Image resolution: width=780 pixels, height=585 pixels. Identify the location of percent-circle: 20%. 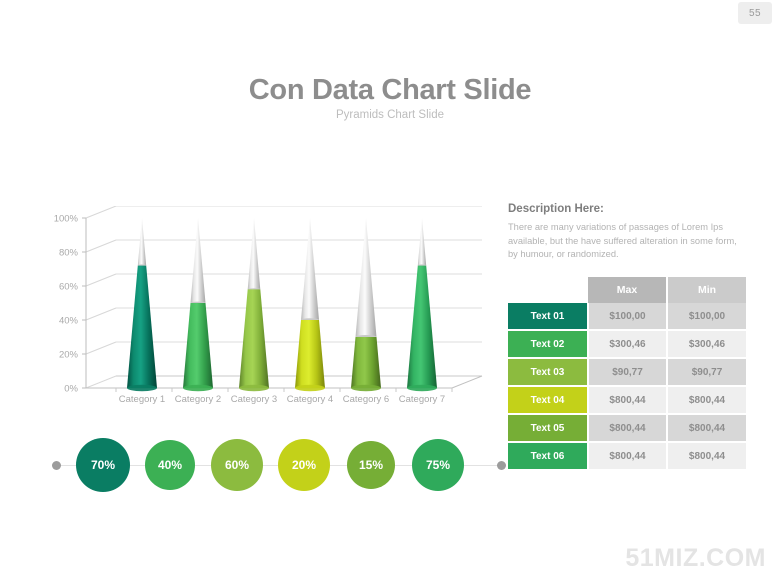
(304, 465).